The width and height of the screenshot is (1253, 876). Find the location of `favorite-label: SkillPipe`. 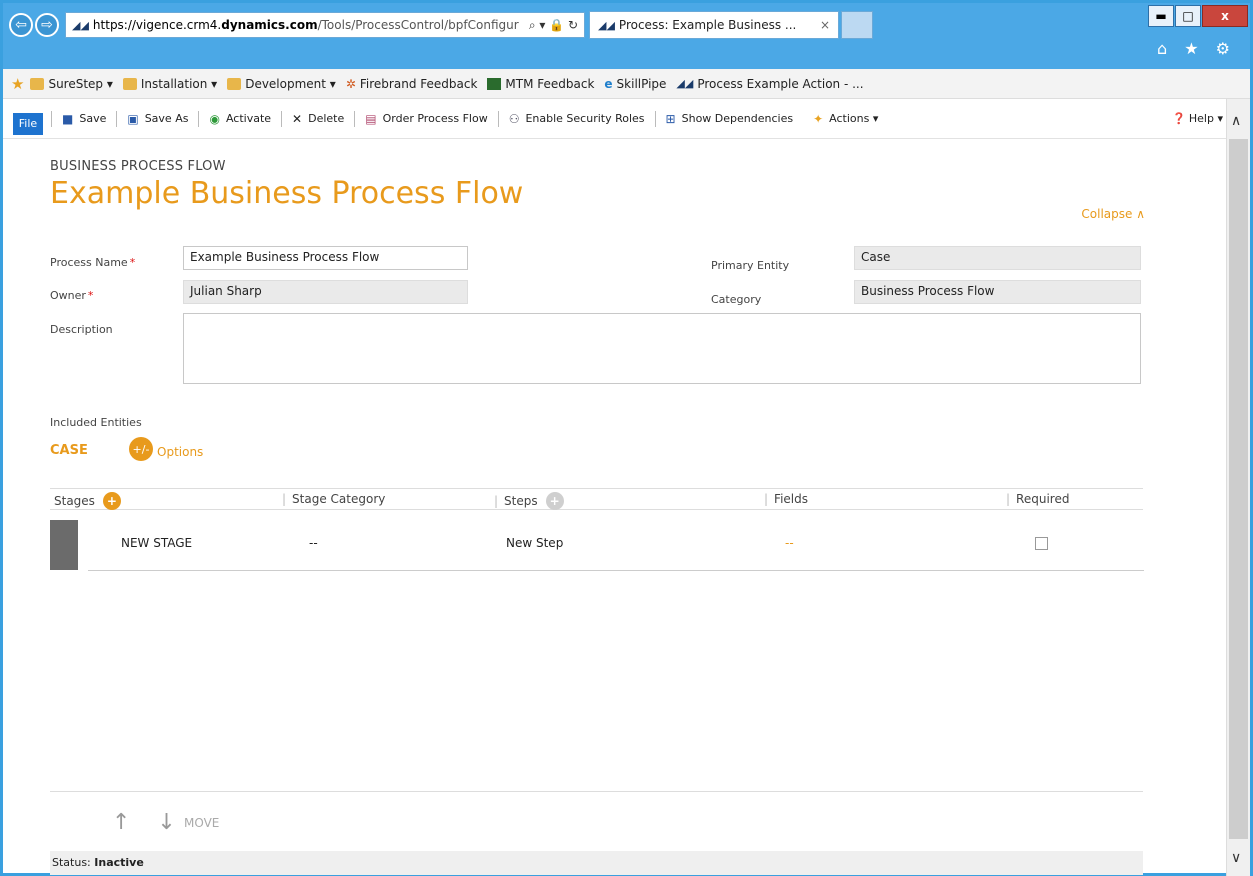

favorite-label: SkillPipe is located at coordinates (641, 83).